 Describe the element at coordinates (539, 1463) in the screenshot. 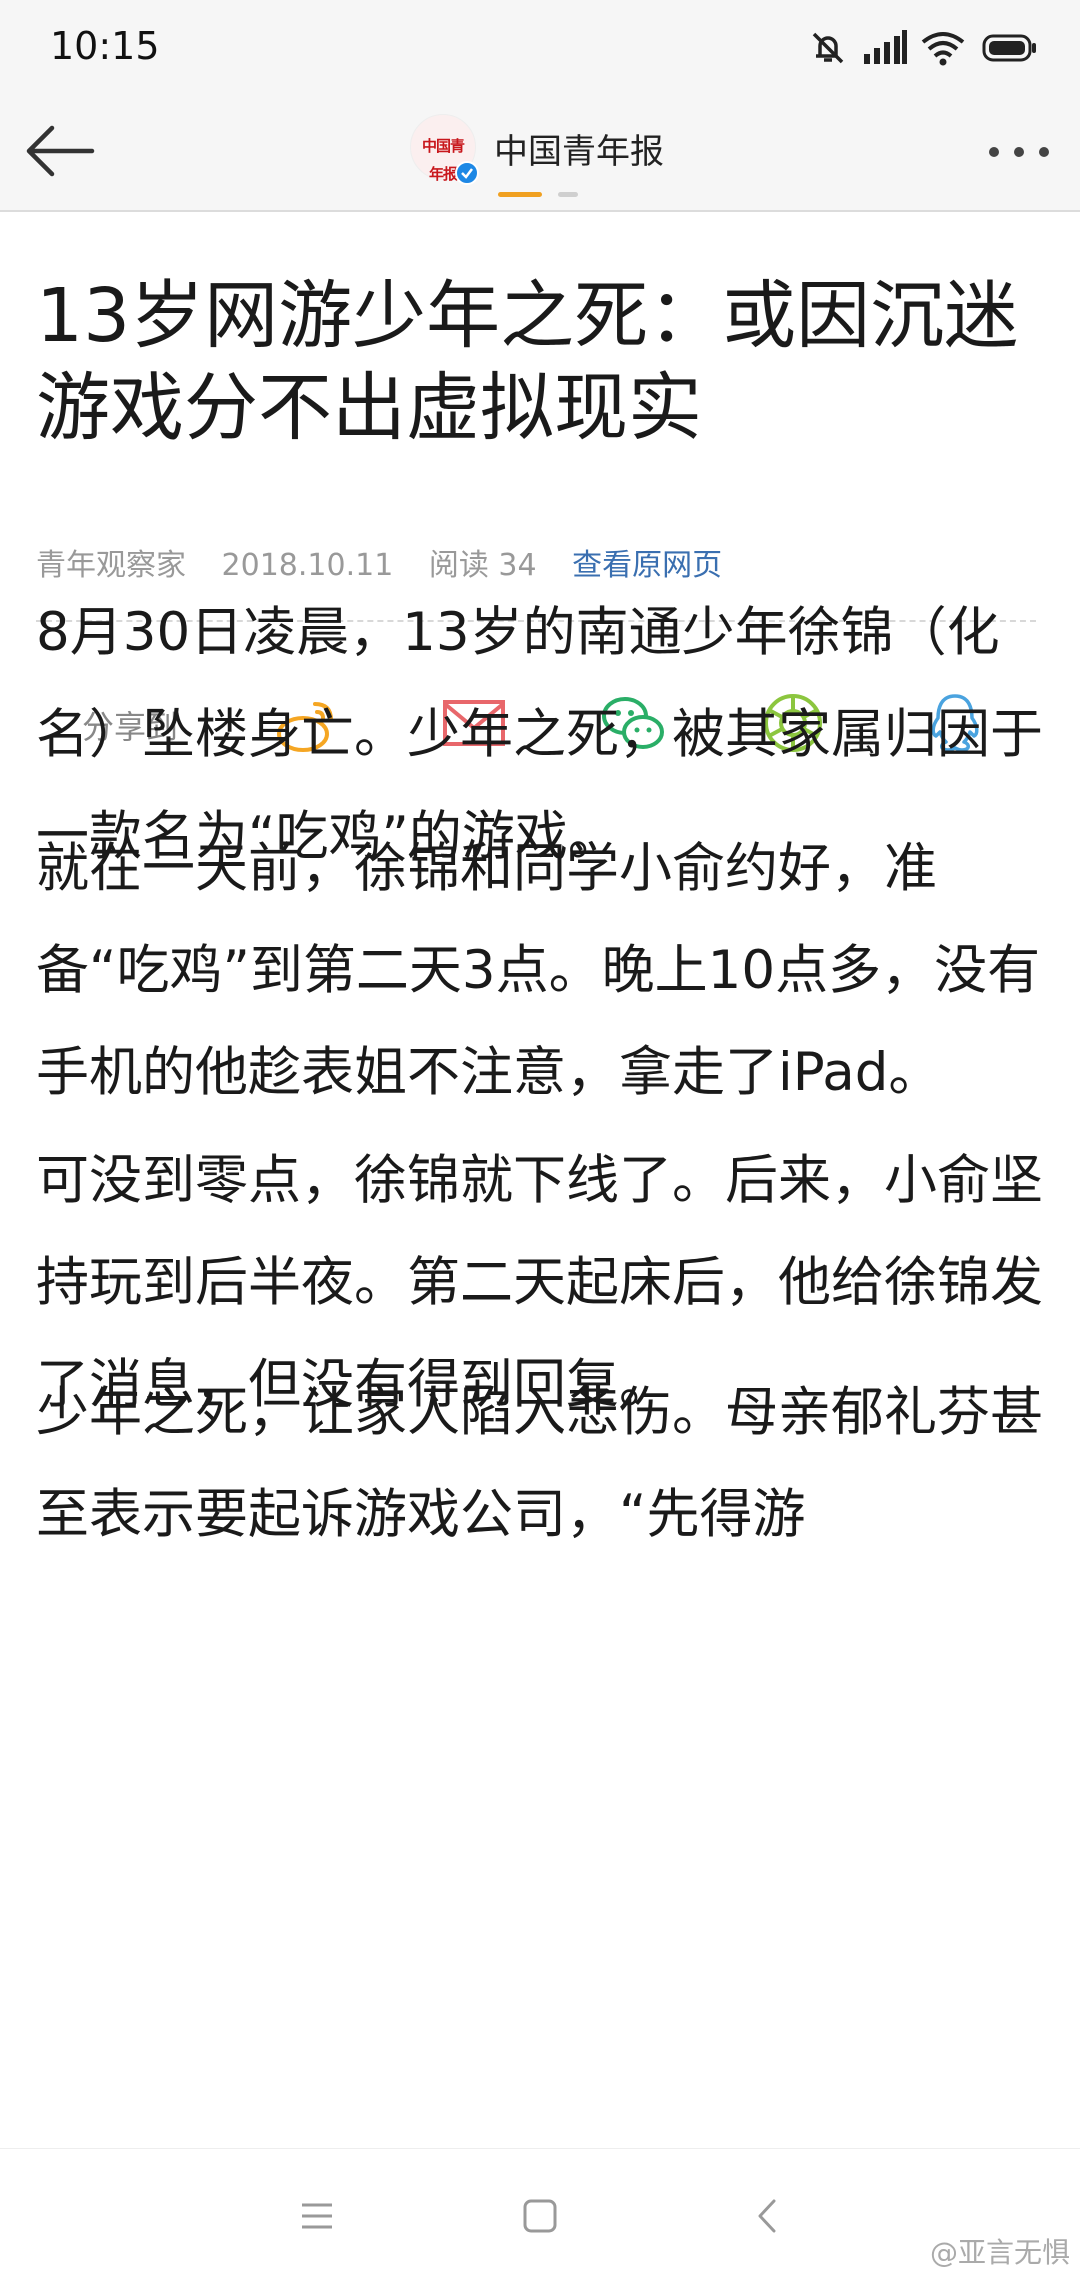

I see `article-paragraph: 少年之死，让家人陷入悲伤。母亲郁礼芬甚至表示要起诉游戏公司，“先得游` at that location.